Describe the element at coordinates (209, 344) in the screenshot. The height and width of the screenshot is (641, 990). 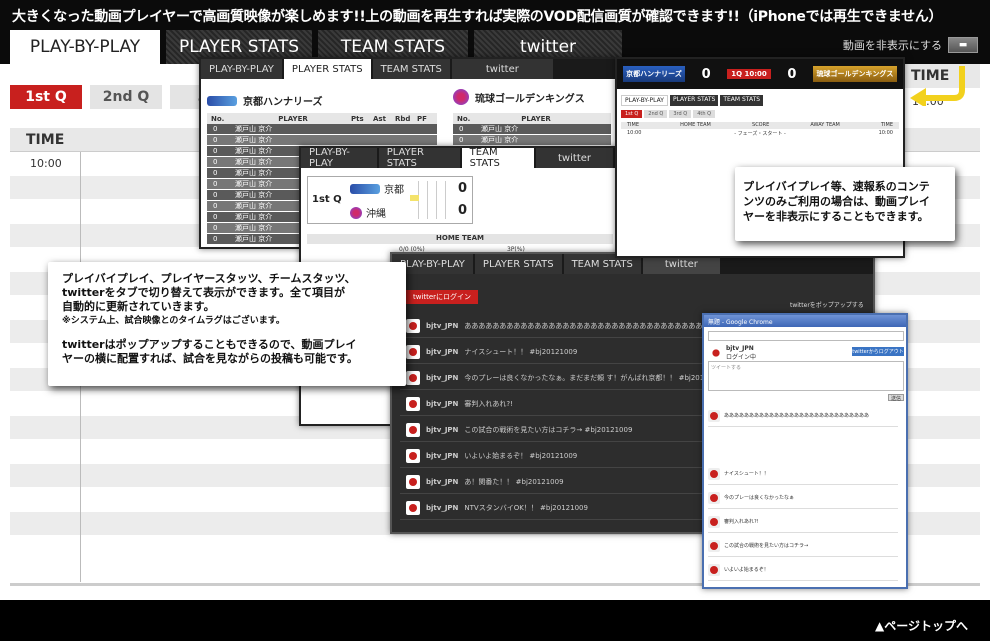
I see `callout-line: twitterはポップアップすることもできるので、動画プレイ` at that location.